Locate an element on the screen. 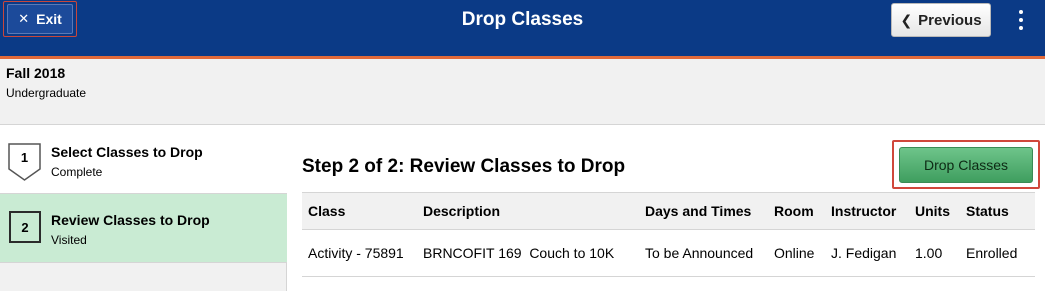  close-icon: ✕ is located at coordinates (24, 18).